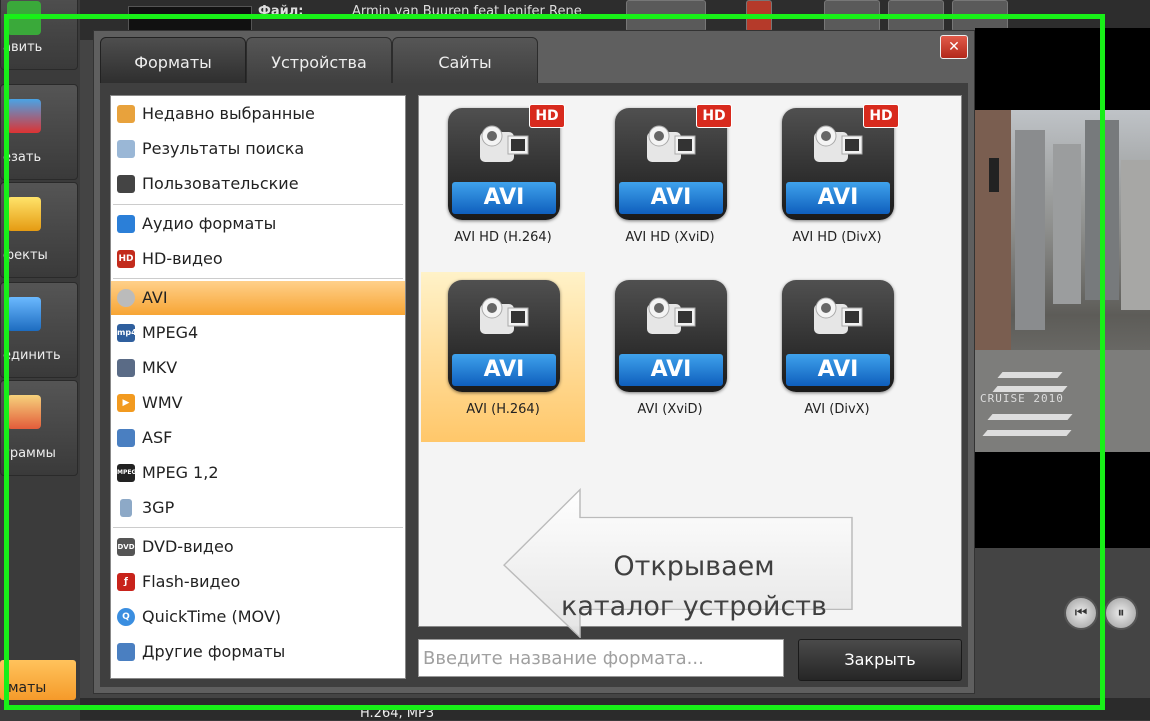 This screenshot has height=721, width=1150. Describe the element at coordinates (39, 35) in the screenshot. I see `toolbar-add-button: авить` at that location.